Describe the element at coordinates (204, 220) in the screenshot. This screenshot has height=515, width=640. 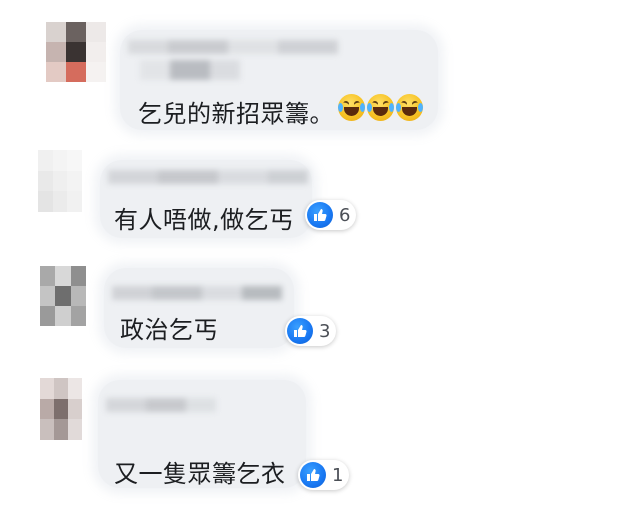
I see `comment-text: 有人唔做,做乞丐` at that location.